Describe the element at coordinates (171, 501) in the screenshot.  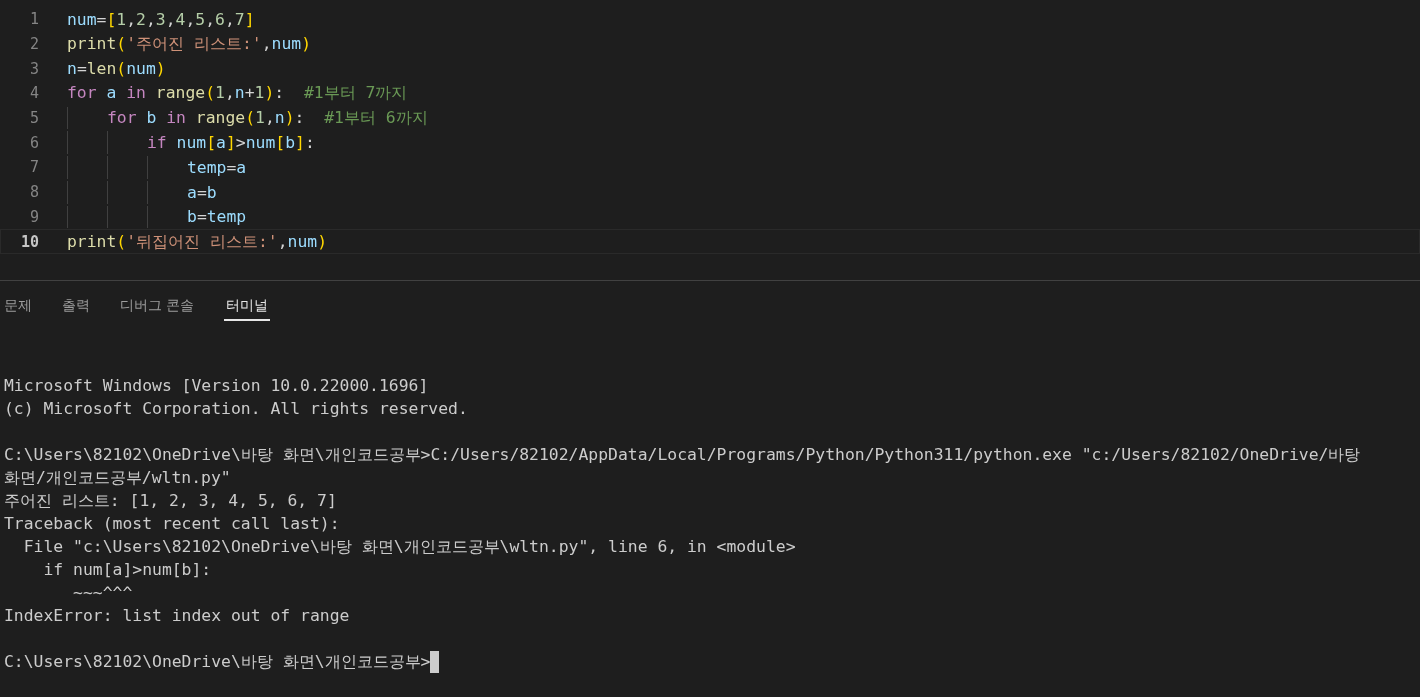
I see `terminal-line: 주어진 리스트: [1, 2, 3, 4, 5, 6, 7]` at that location.